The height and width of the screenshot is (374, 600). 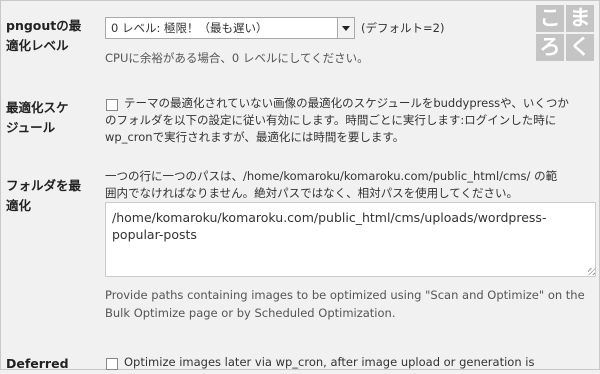 I want to click on schedule-label-line1: 最適化スケ, so click(x=37, y=107).